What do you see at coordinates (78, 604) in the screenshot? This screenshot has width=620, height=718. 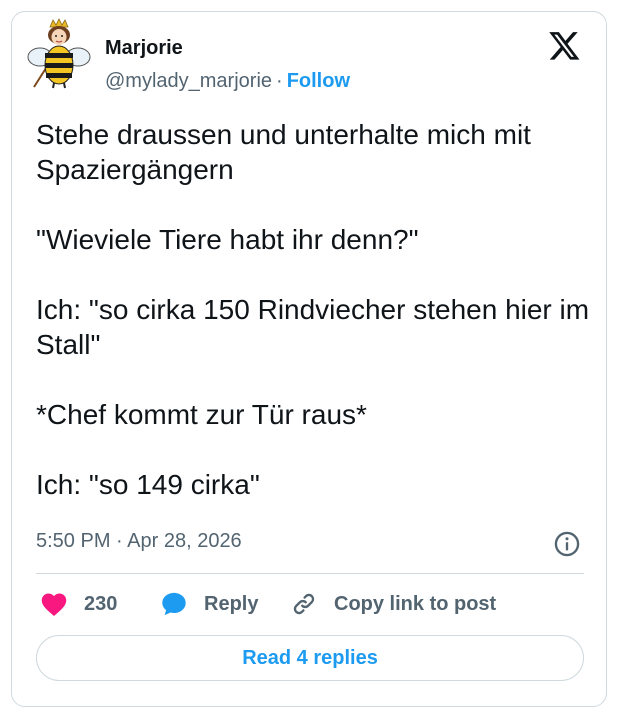 I see `like-button: 230` at bounding box center [78, 604].